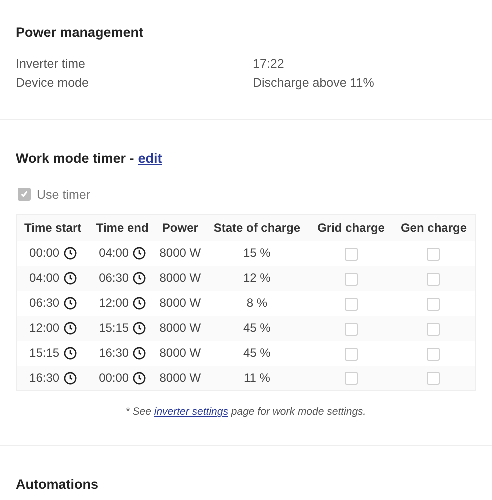  I want to click on table-cell: 12 %, so click(257, 278).